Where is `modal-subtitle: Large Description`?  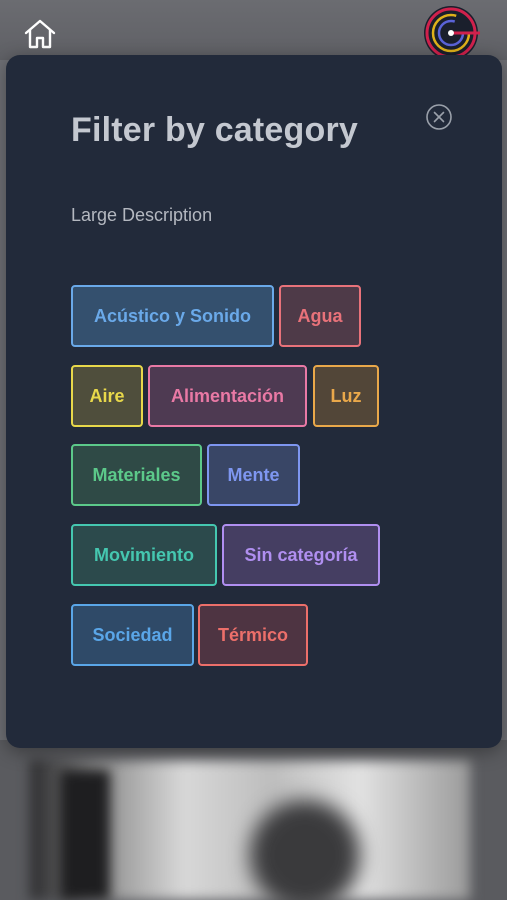 modal-subtitle: Large Description is located at coordinates (142, 215).